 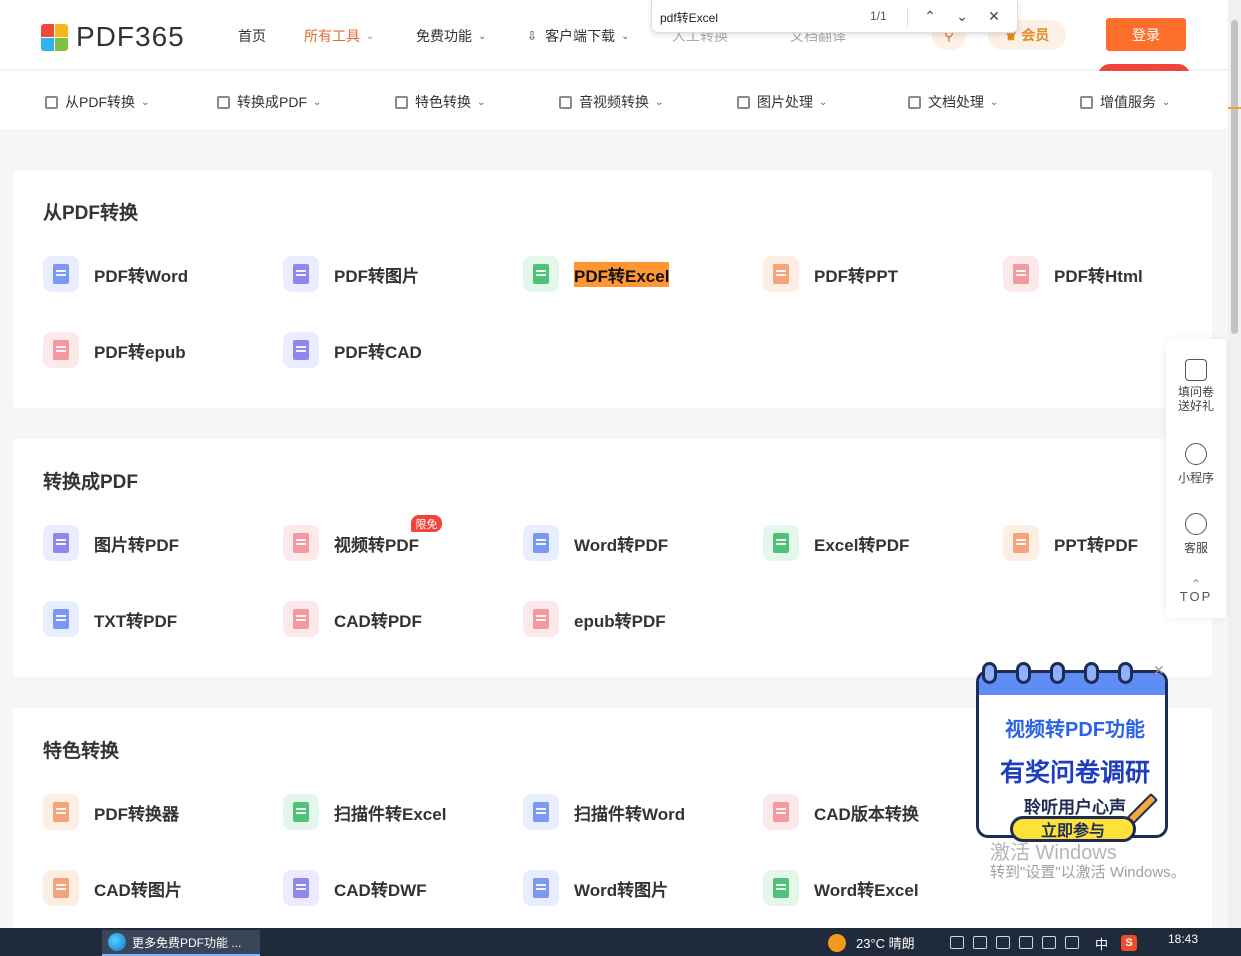 What do you see at coordinates (81, 751) in the screenshot?
I see `section-title: 特色转换` at bounding box center [81, 751].